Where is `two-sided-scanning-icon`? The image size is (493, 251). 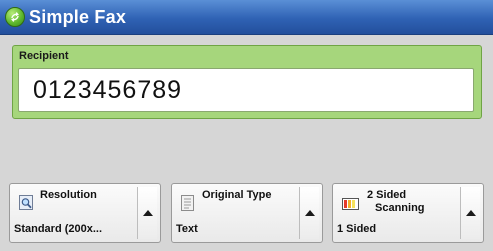
two-sided-scanning-icon is located at coordinates (351, 203).